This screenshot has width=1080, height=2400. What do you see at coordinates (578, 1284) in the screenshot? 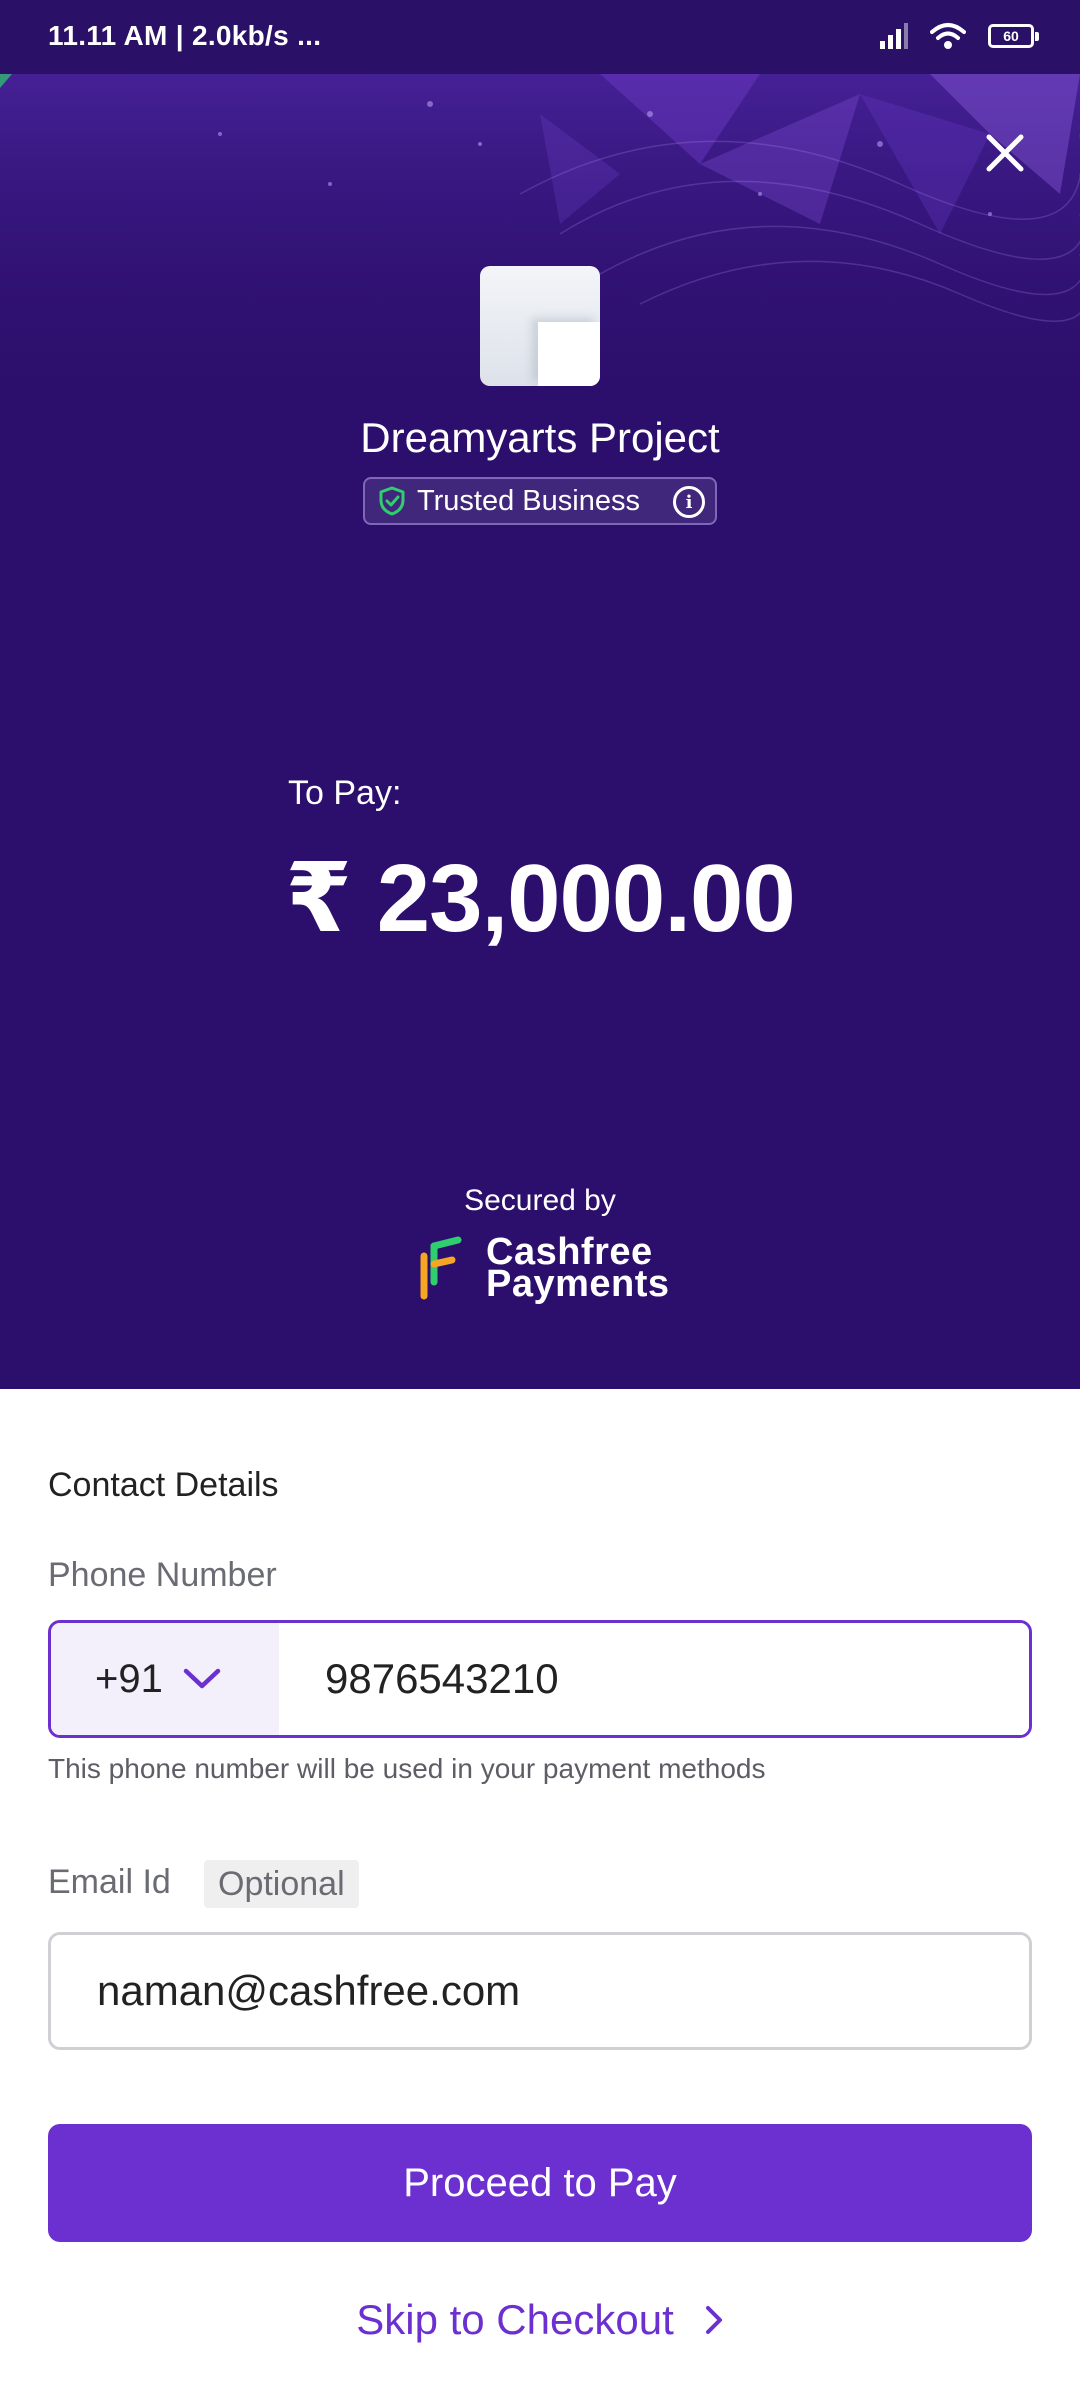
I see `cashfree-brand-line2: Payments` at bounding box center [578, 1284].